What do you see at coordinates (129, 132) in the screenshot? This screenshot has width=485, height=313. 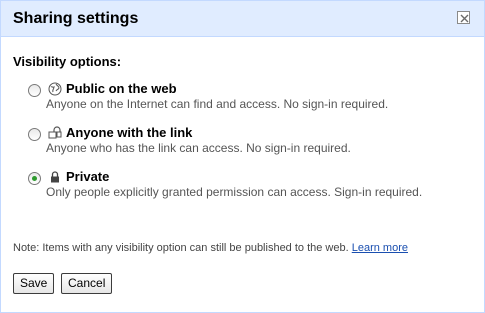 I see `option-anyone-with-link-title: Anyone with the link` at bounding box center [129, 132].